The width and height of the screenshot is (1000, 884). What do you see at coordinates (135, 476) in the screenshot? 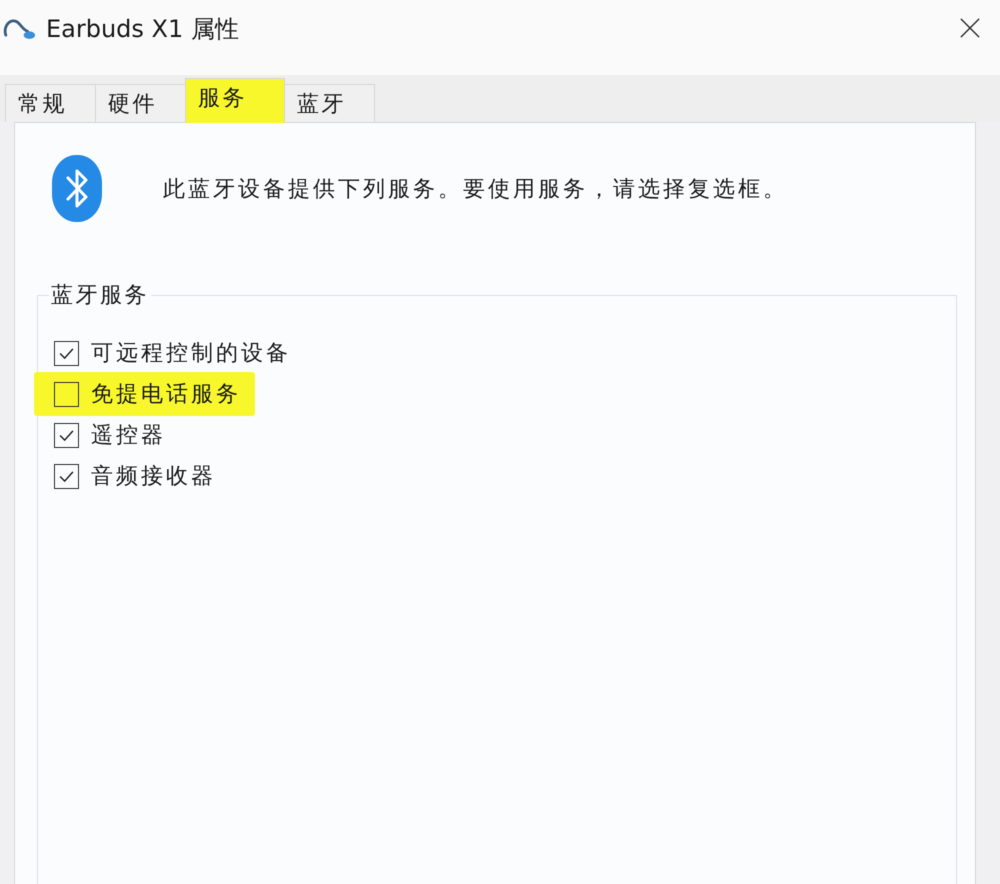
I see `checkbox-option: 音频接收器` at bounding box center [135, 476].